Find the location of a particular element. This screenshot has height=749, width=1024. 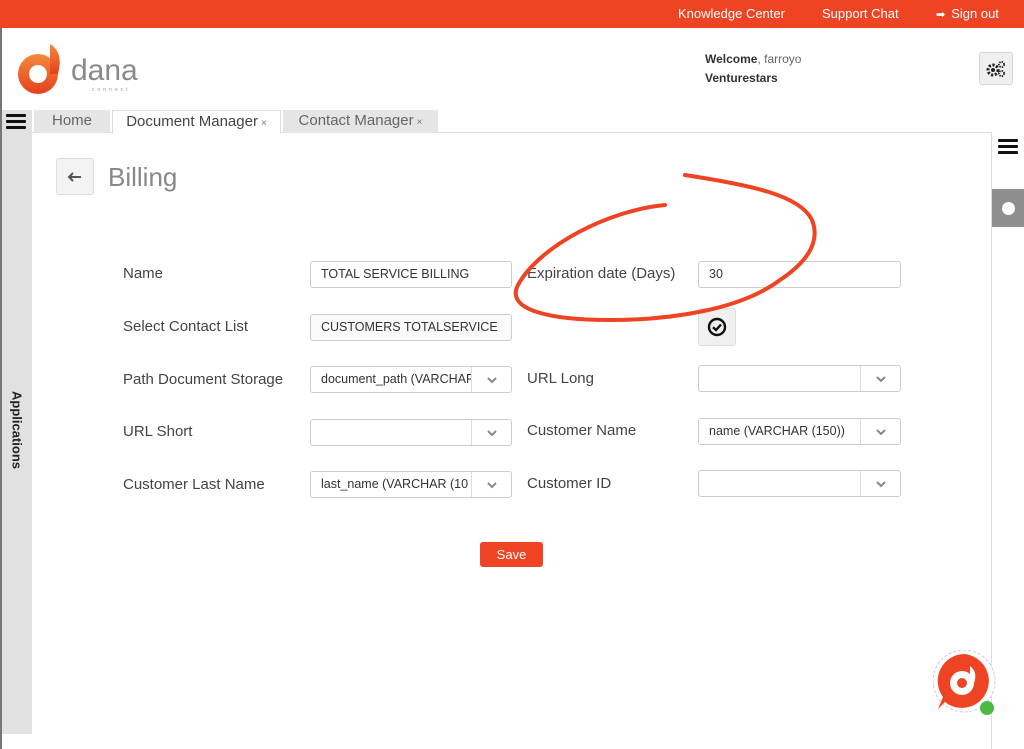

url-long-label: URL Long is located at coordinates (560, 378).